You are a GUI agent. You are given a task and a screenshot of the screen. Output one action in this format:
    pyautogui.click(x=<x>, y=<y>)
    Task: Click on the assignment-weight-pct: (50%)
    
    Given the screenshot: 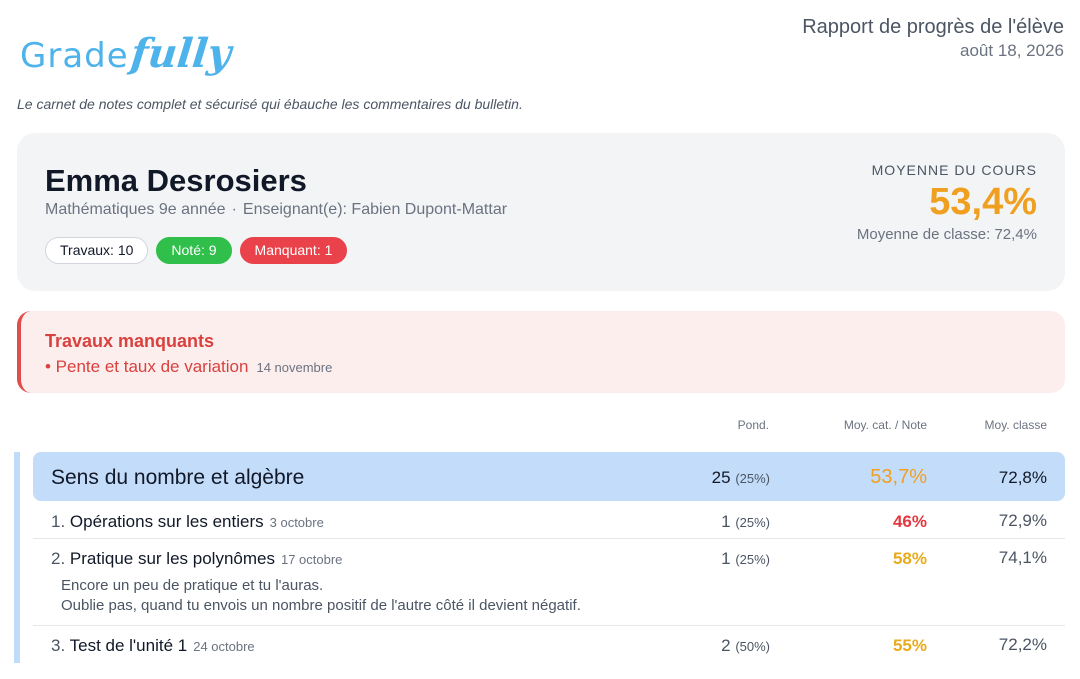 What is the action you would take?
    pyautogui.click(x=752, y=646)
    